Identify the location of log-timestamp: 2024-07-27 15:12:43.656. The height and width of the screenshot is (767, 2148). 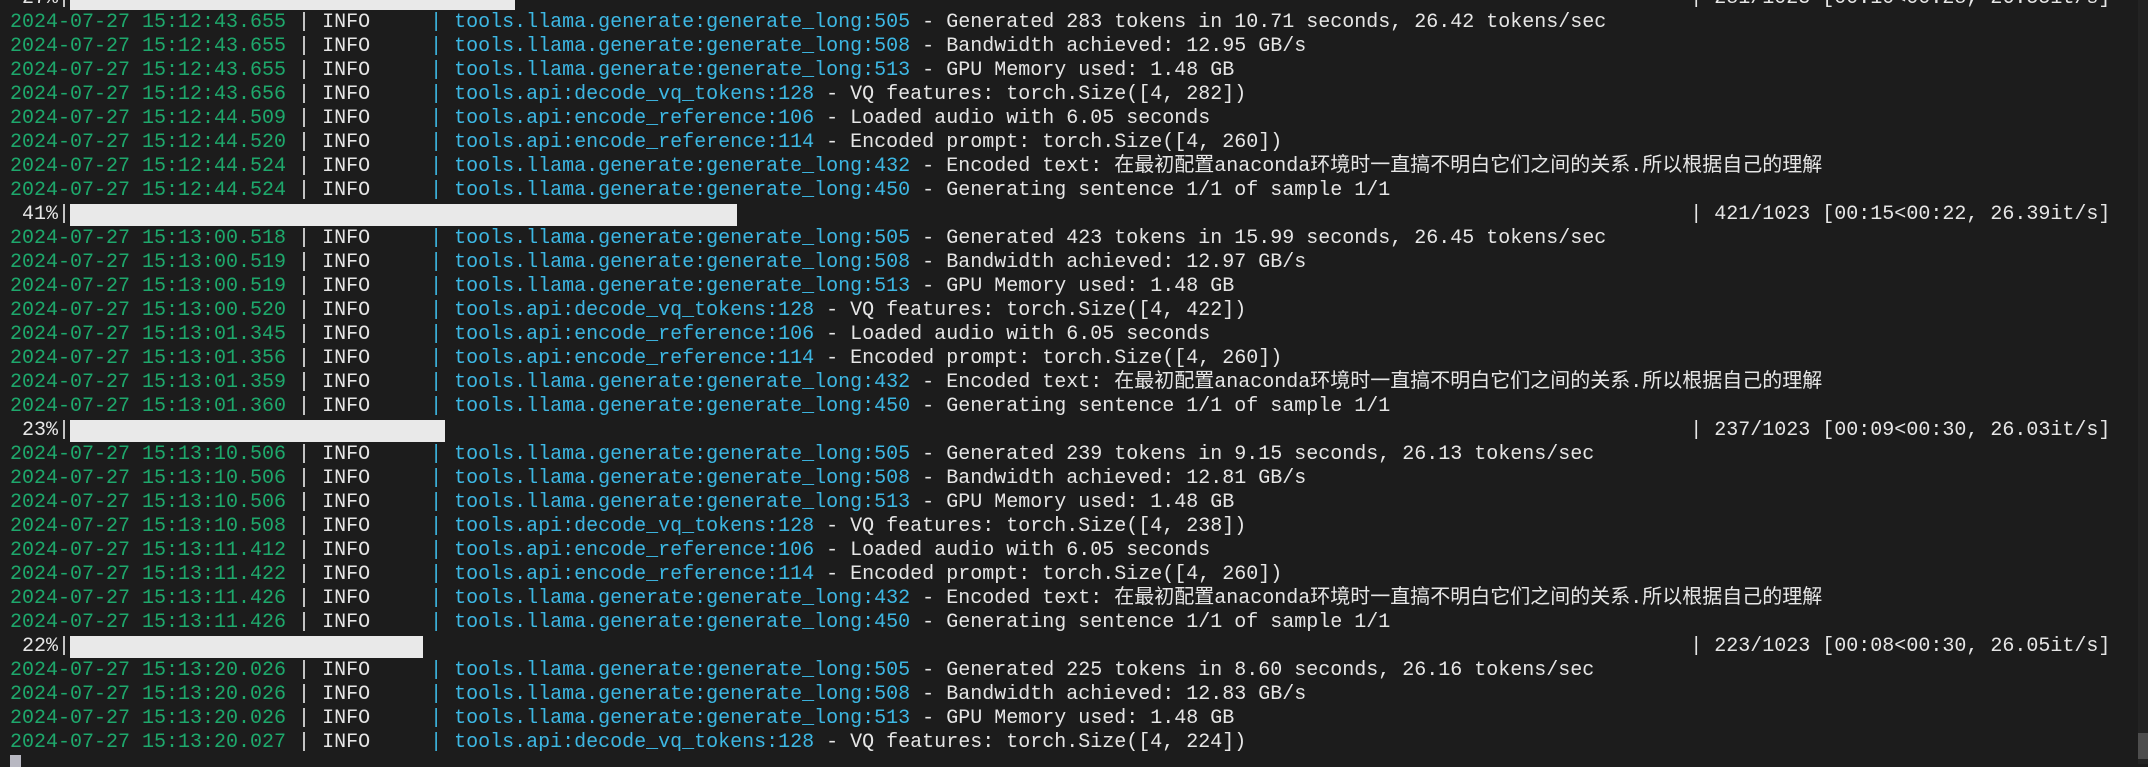
(148, 94).